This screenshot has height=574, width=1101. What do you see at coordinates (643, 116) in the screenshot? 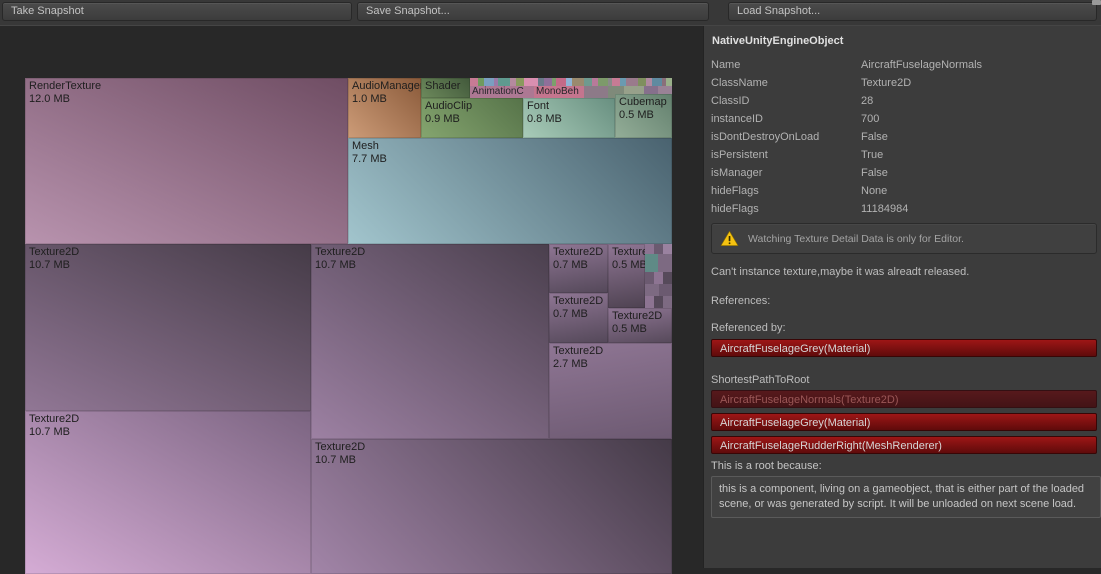
I see `treemap-block: Cubemap 0.5 MB` at bounding box center [643, 116].